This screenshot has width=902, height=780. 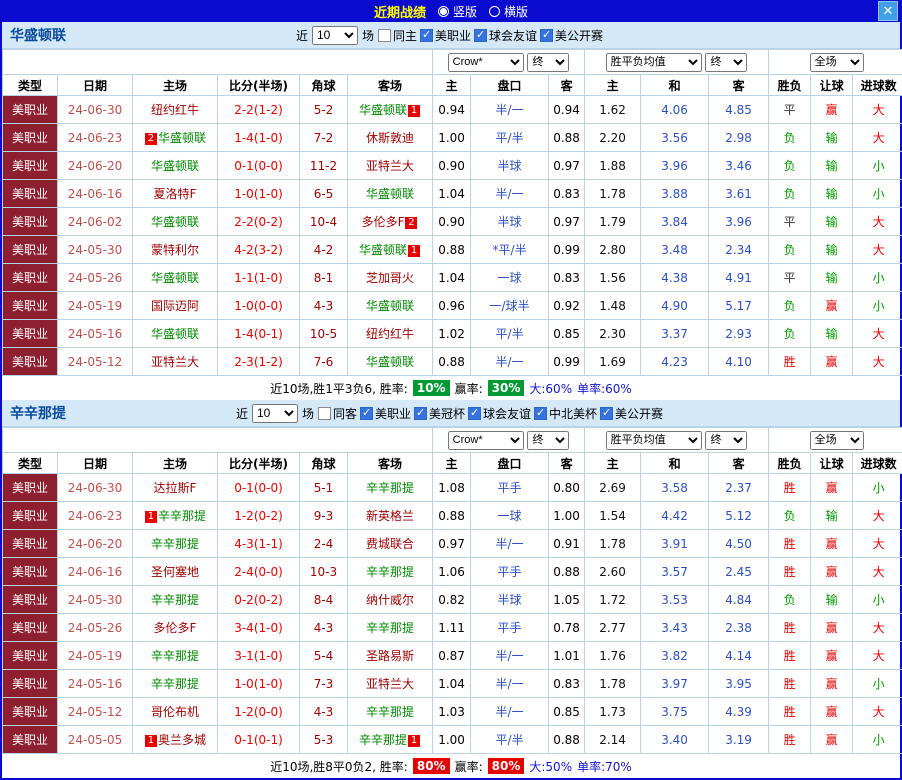 I want to click on summary-mid: 赢率:, so click(x=469, y=388).